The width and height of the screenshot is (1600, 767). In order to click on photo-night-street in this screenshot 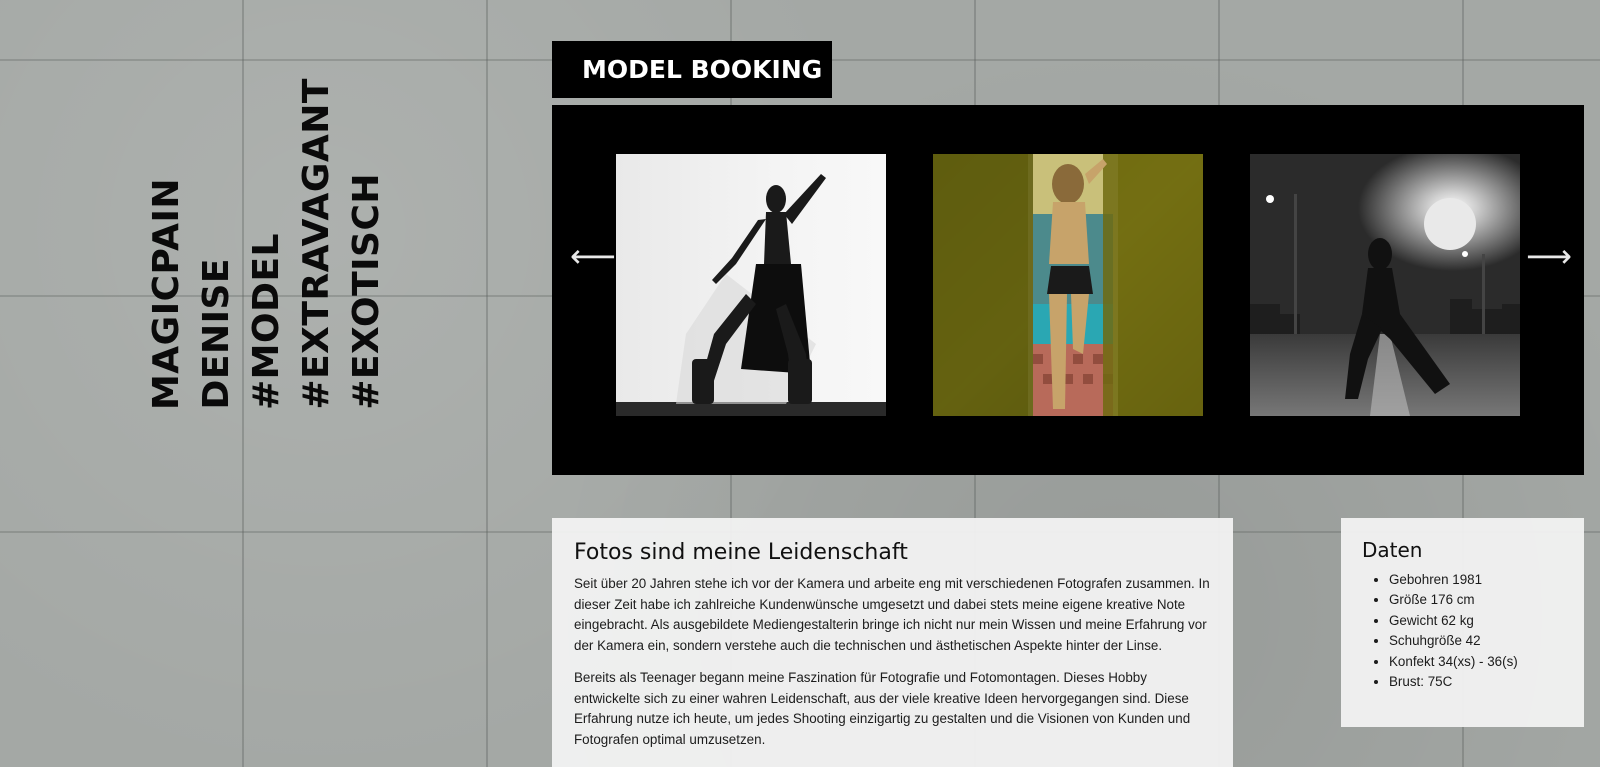, I will do `click(1385, 285)`.